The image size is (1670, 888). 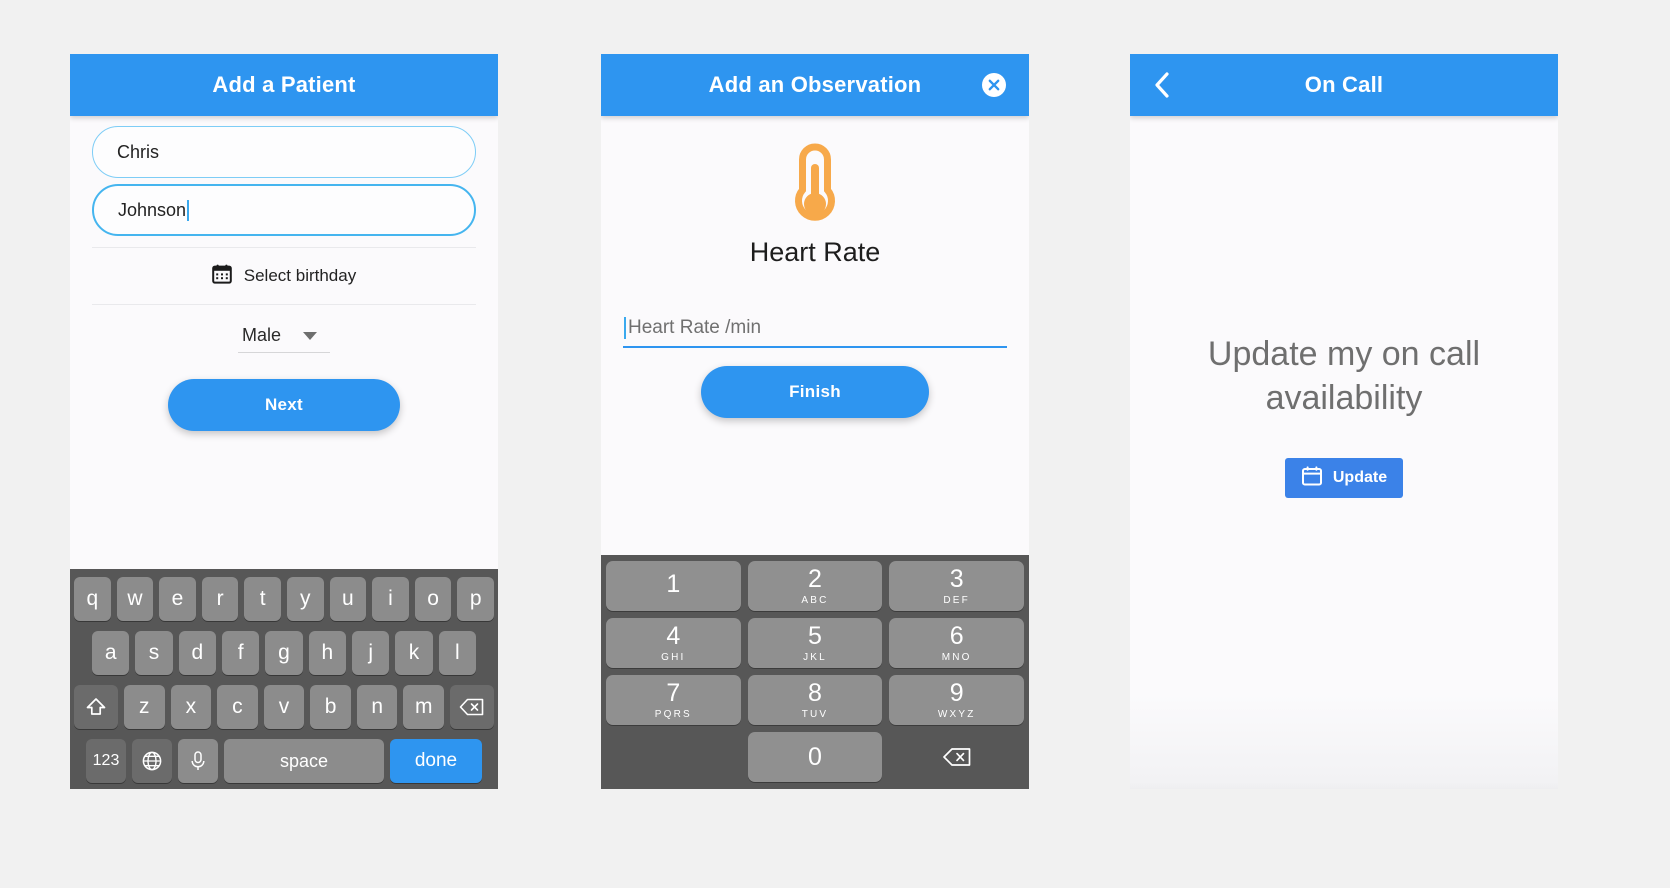 What do you see at coordinates (390, 599) in the screenshot?
I see `key-i: i` at bounding box center [390, 599].